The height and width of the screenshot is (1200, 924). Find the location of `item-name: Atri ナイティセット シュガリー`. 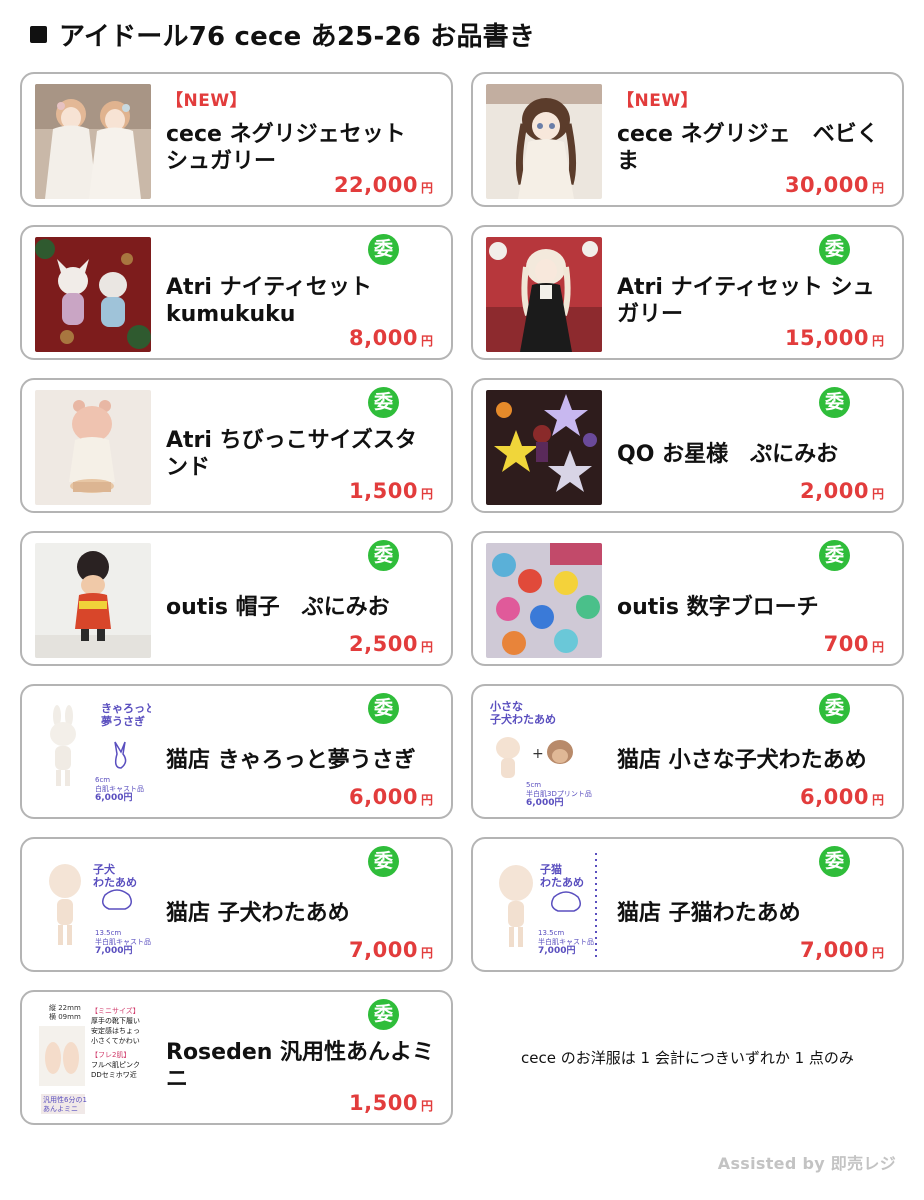

item-name: Atri ナイティセット シュガリー is located at coordinates (746, 301).